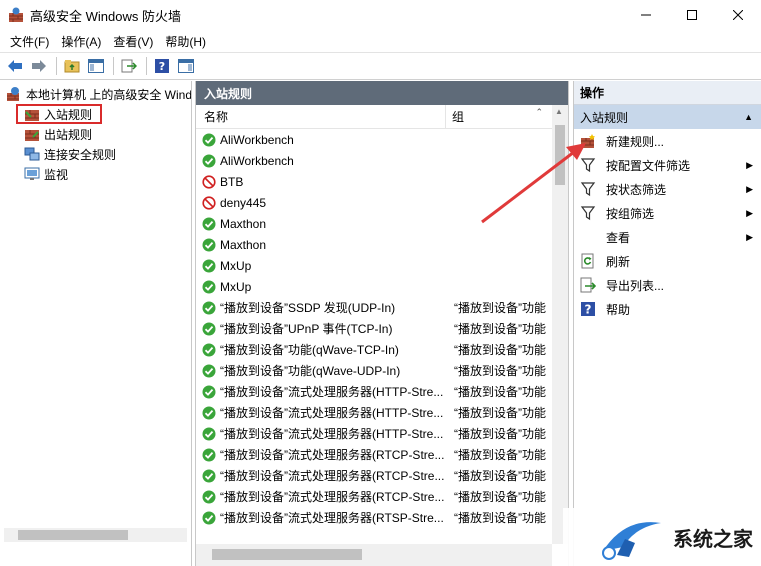 Image resolution: width=761 pixels, height=566 pixels. I want to click on column-header-group: 组, so click(455, 117).